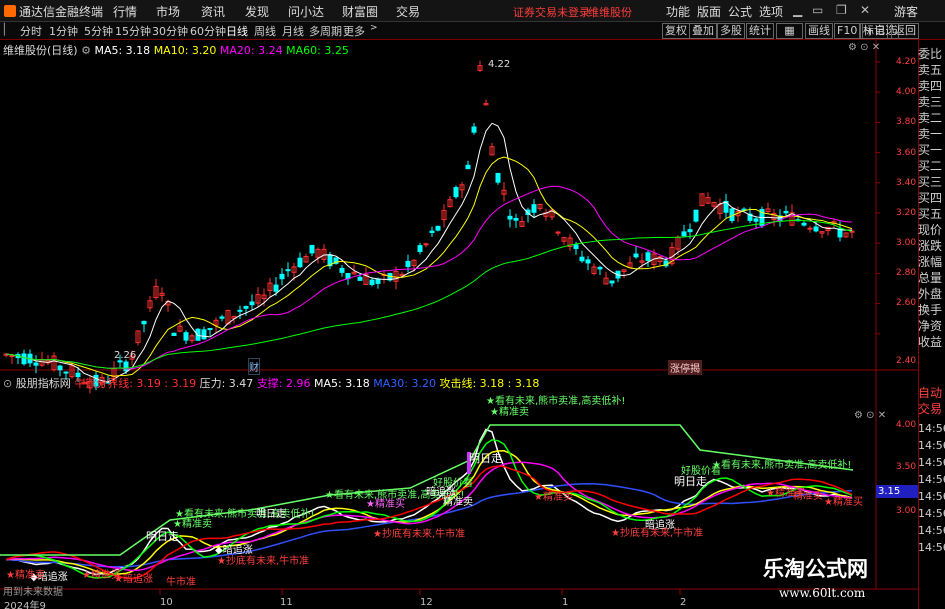 The image size is (945, 609). What do you see at coordinates (931, 342) in the screenshot?
I see `quote-panel-item: 收益` at bounding box center [931, 342].